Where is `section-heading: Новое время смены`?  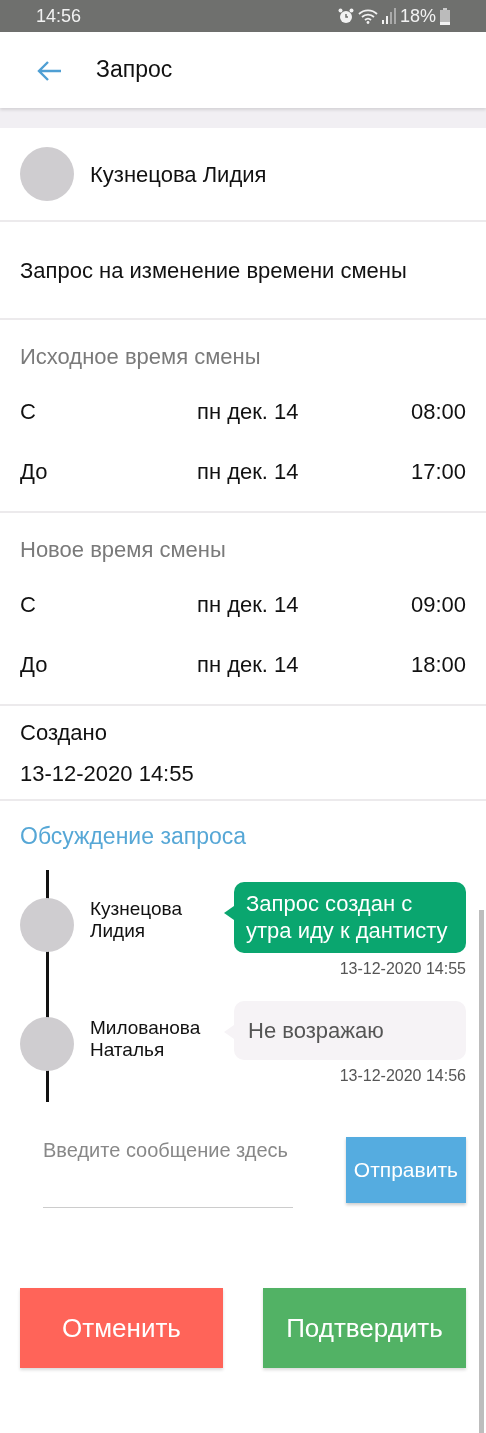
section-heading: Новое время смены is located at coordinates (123, 550).